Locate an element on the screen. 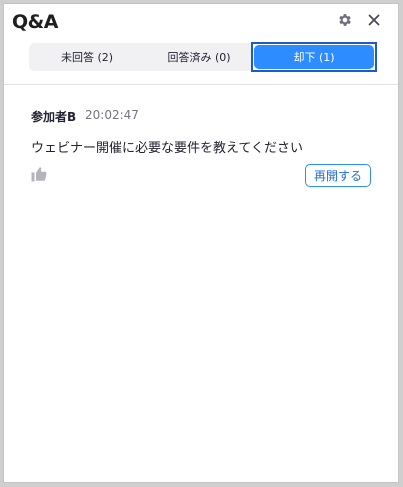 The height and width of the screenshot is (487, 403). qa-tab-bar: 未回答 (2) 回答済み (0) 却下 (1) is located at coordinates (203, 57).